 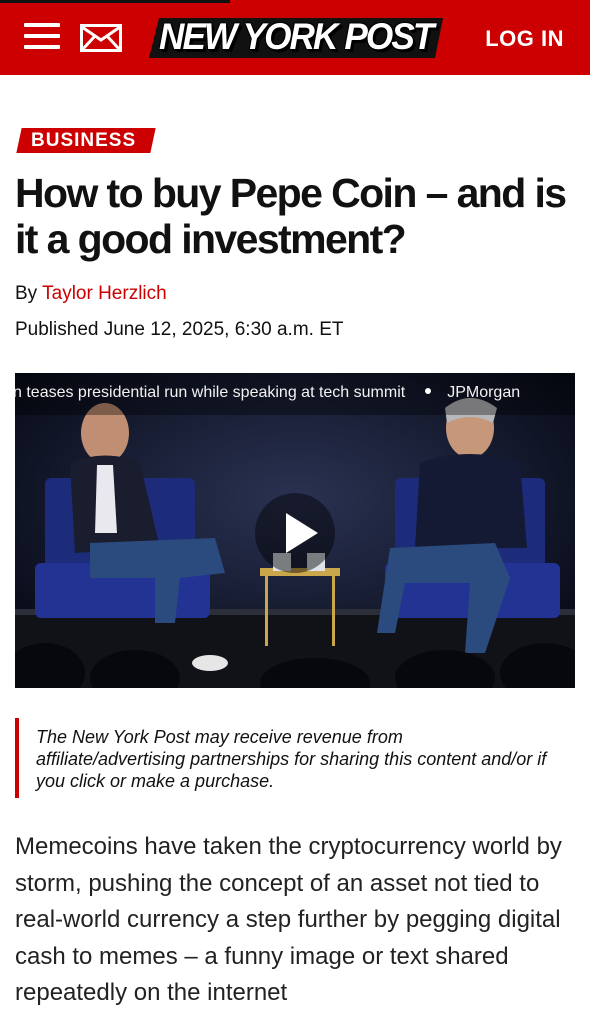 I want to click on hamburger-menu-icon, so click(x=42, y=36).